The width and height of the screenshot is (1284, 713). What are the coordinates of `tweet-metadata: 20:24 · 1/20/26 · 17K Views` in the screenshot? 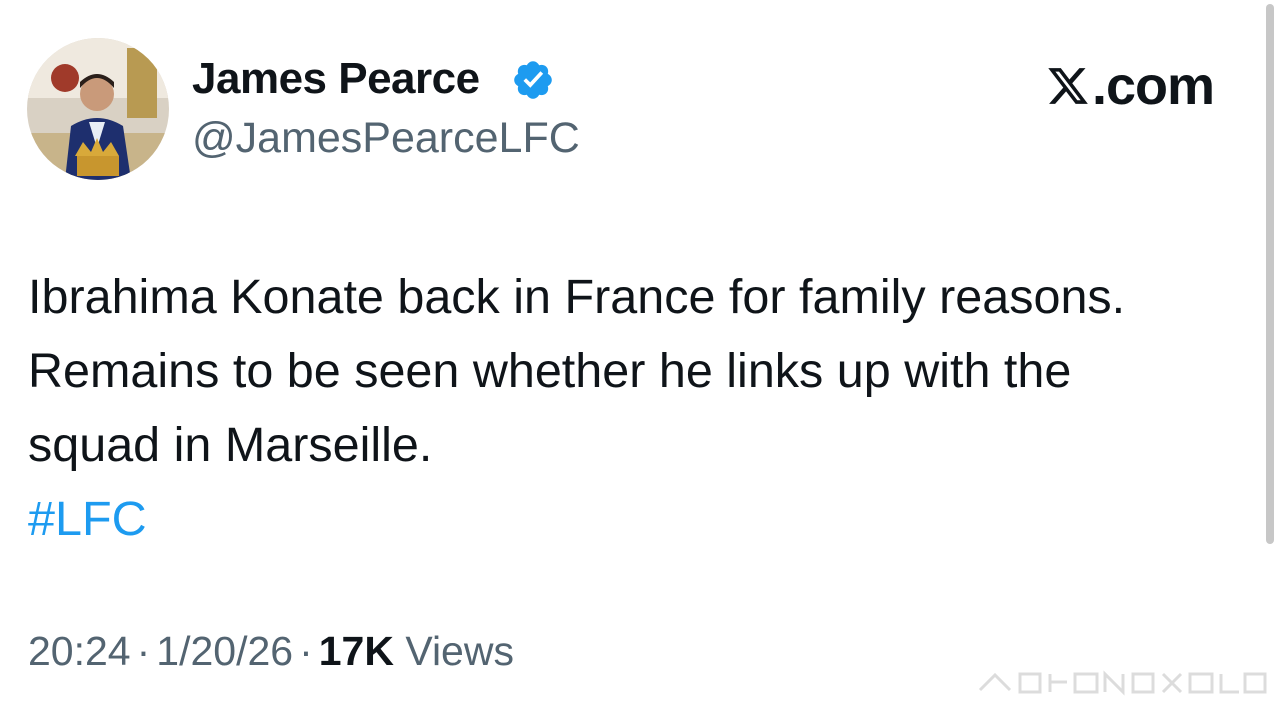 It's located at (271, 651).